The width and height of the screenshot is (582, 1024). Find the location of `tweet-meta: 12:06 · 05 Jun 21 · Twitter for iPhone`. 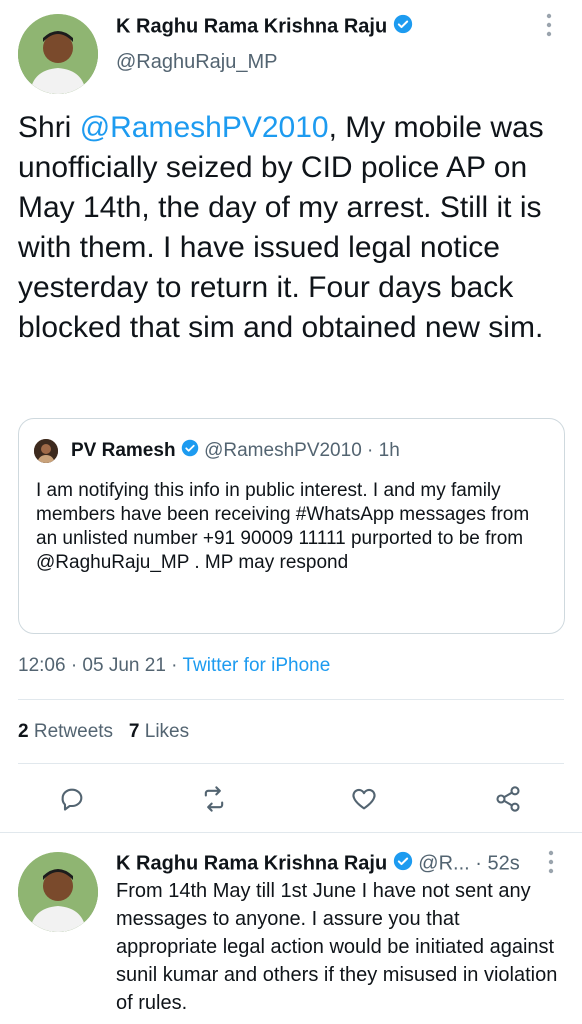

tweet-meta: 12:06 · 05 Jun 21 · Twitter for iPhone is located at coordinates (174, 666).